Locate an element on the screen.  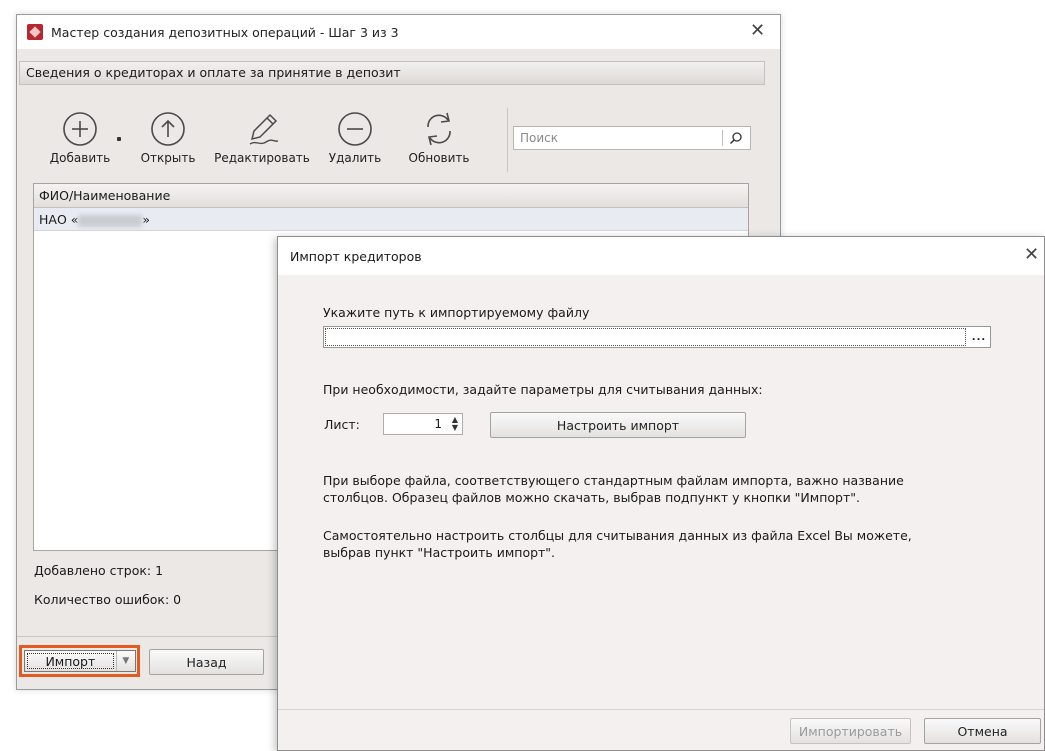
import-button-label: Импорт is located at coordinates (70, 661).